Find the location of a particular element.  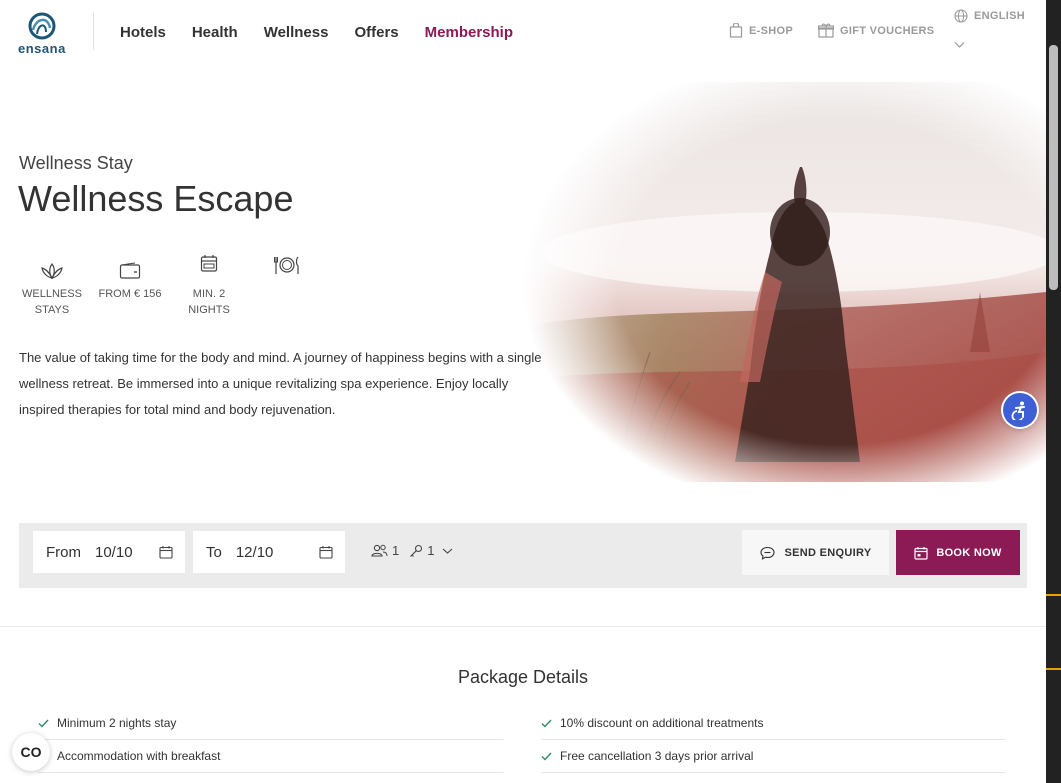

logo-text: ensana is located at coordinates (42, 48).